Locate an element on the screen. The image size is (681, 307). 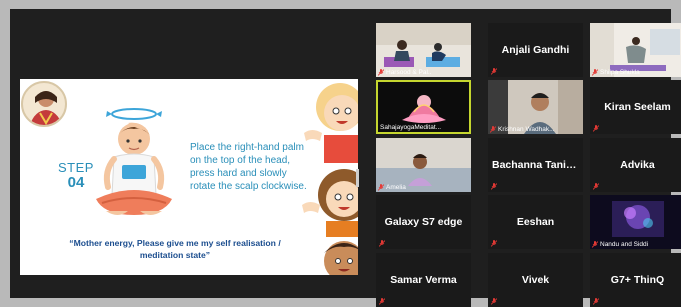
panel-divider-handle is located at coordinates (357, 178).